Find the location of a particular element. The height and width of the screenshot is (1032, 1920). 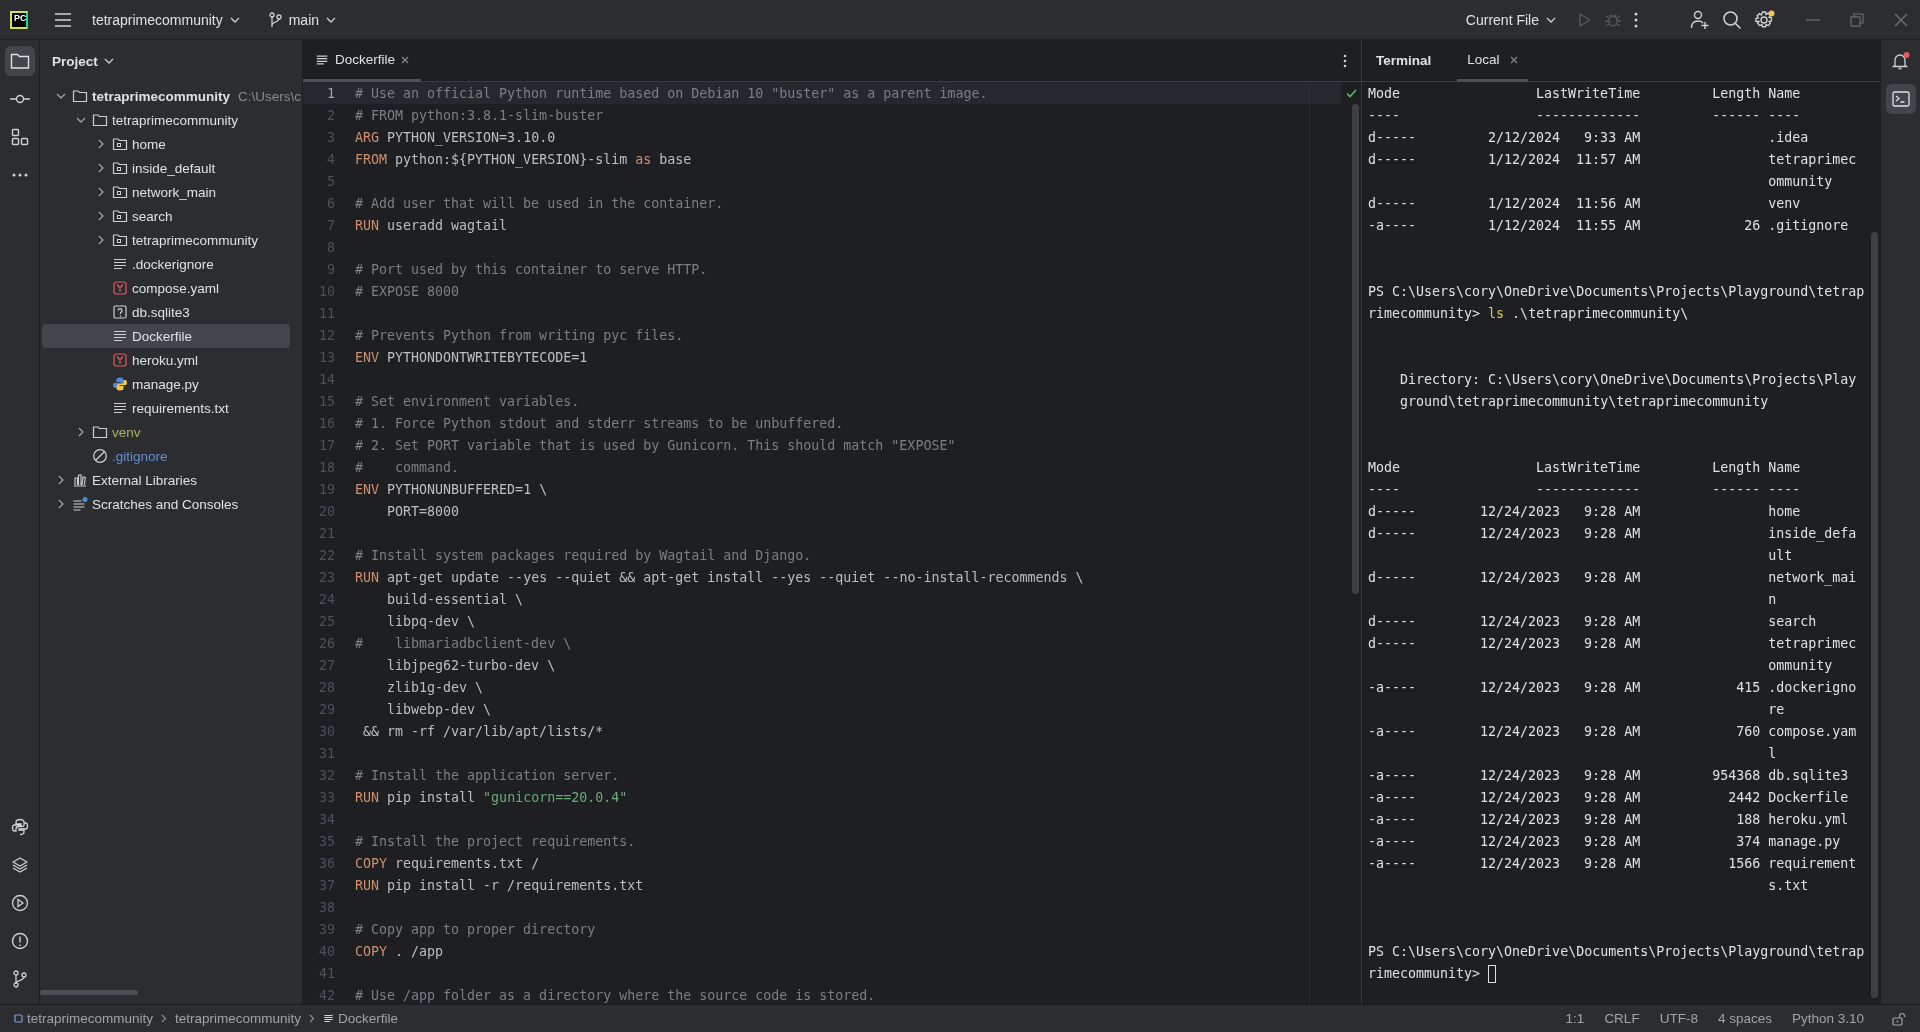

terminal-text: 11:57 AM is located at coordinates (1608, 160).